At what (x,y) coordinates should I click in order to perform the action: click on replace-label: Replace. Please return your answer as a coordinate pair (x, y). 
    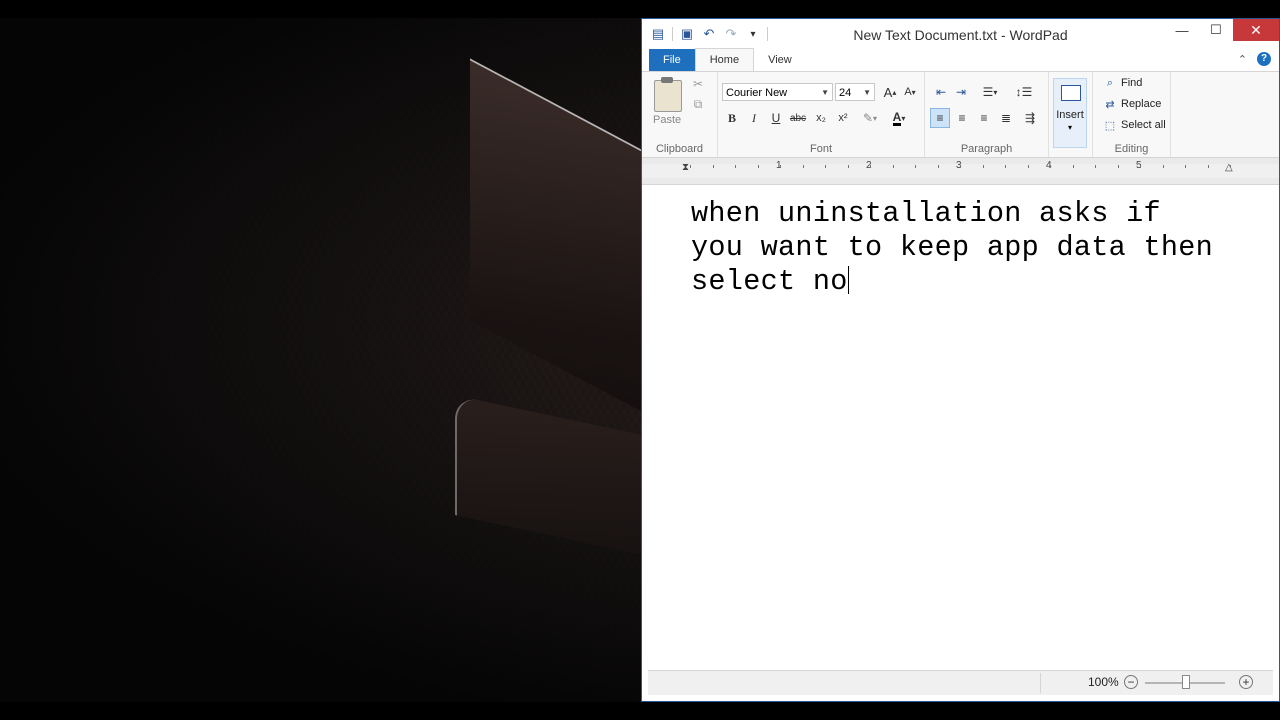
    Looking at the image, I should click on (1141, 104).